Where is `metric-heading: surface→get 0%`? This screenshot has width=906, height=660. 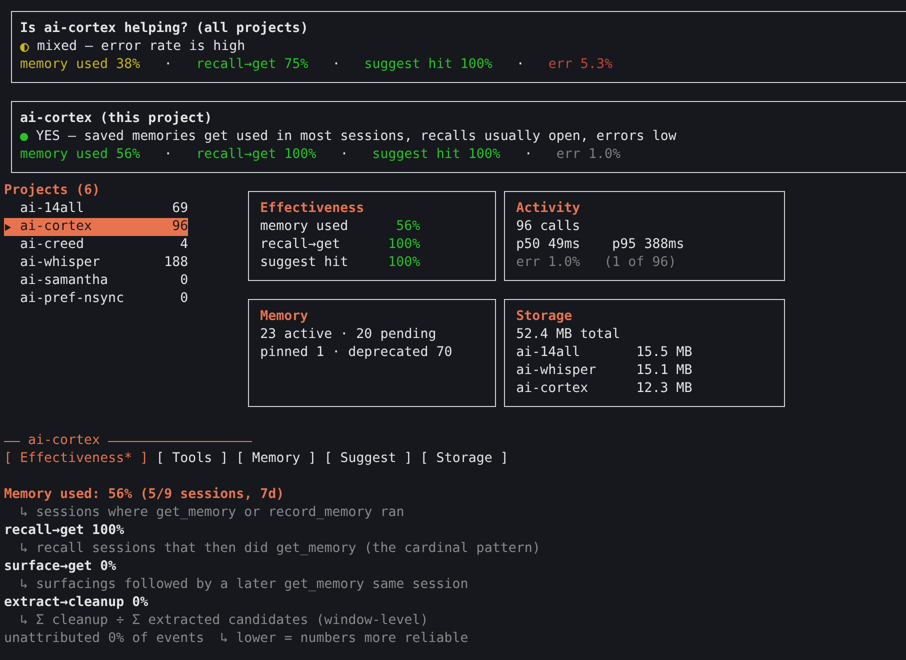
metric-heading: surface→get 0% is located at coordinates (60, 567).